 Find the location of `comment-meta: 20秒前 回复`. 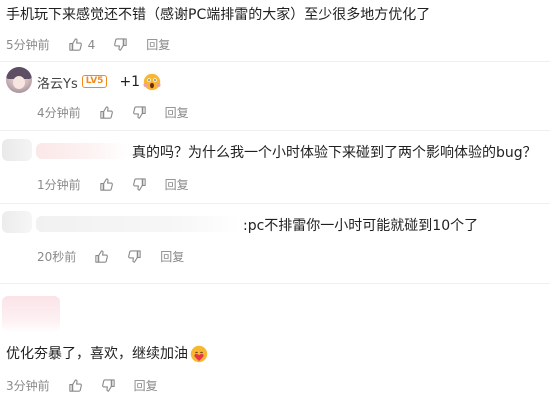

comment-meta: 20秒前 回复 is located at coordinates (110, 256).